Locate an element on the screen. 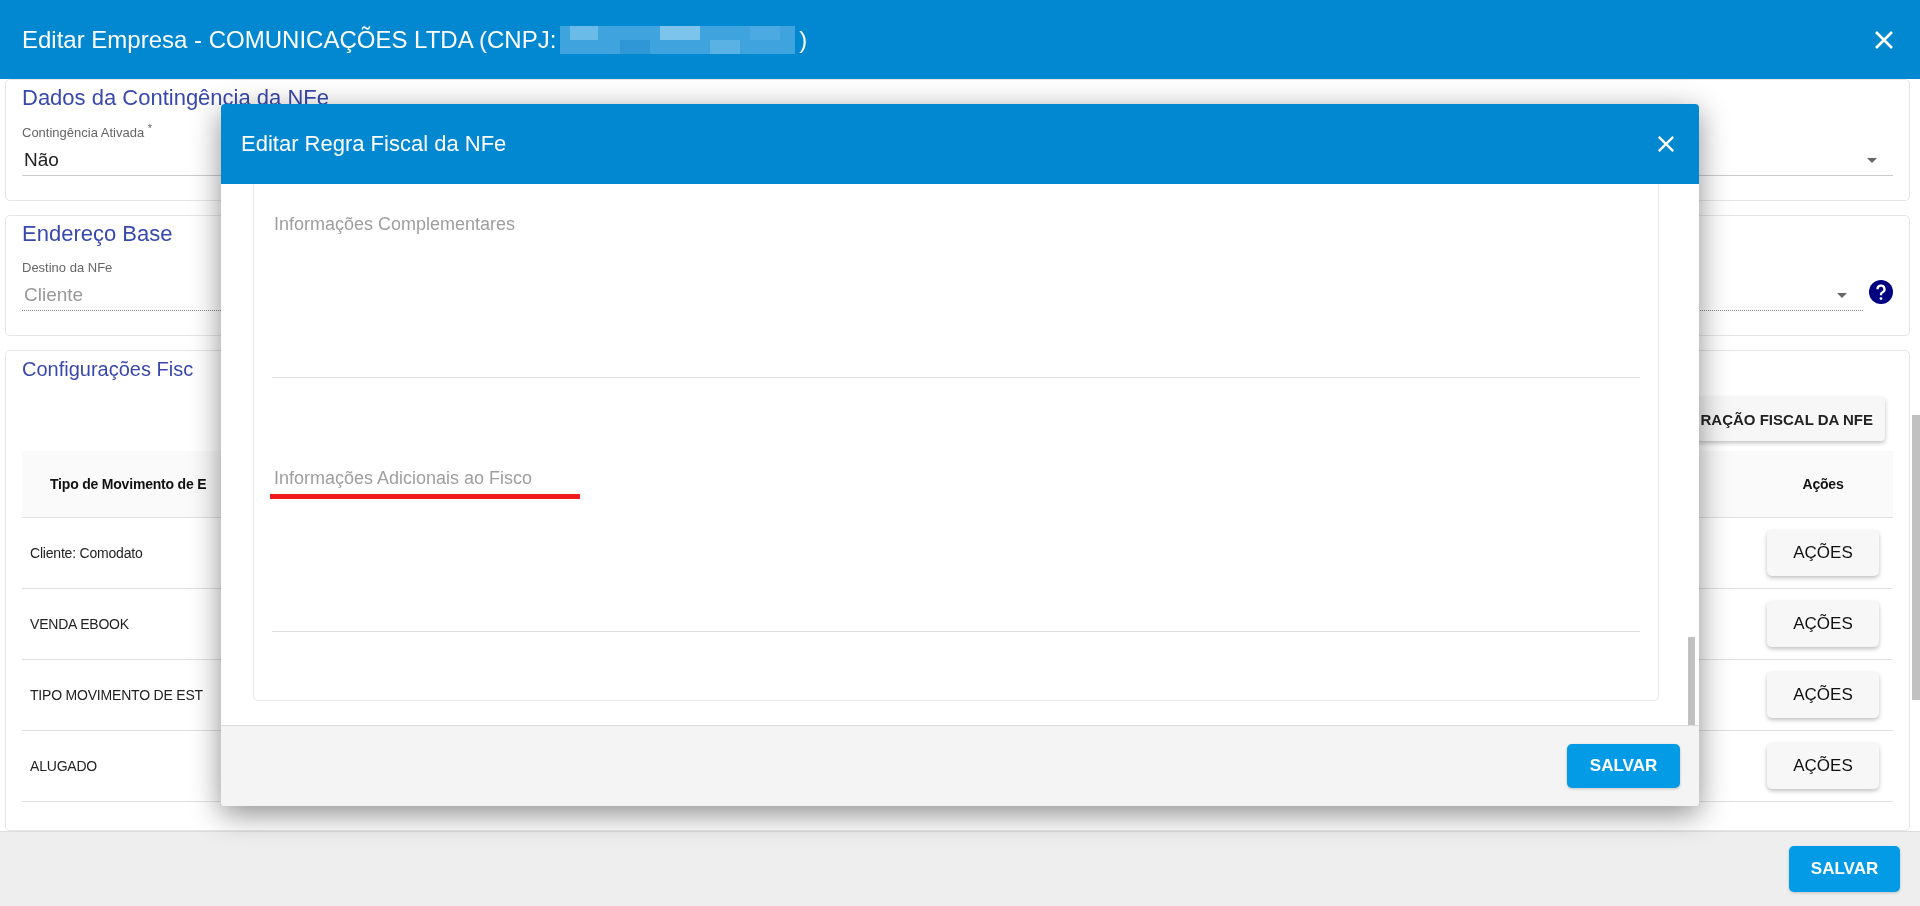  table-cell-text: VENDA EBOOK is located at coordinates (79, 624).